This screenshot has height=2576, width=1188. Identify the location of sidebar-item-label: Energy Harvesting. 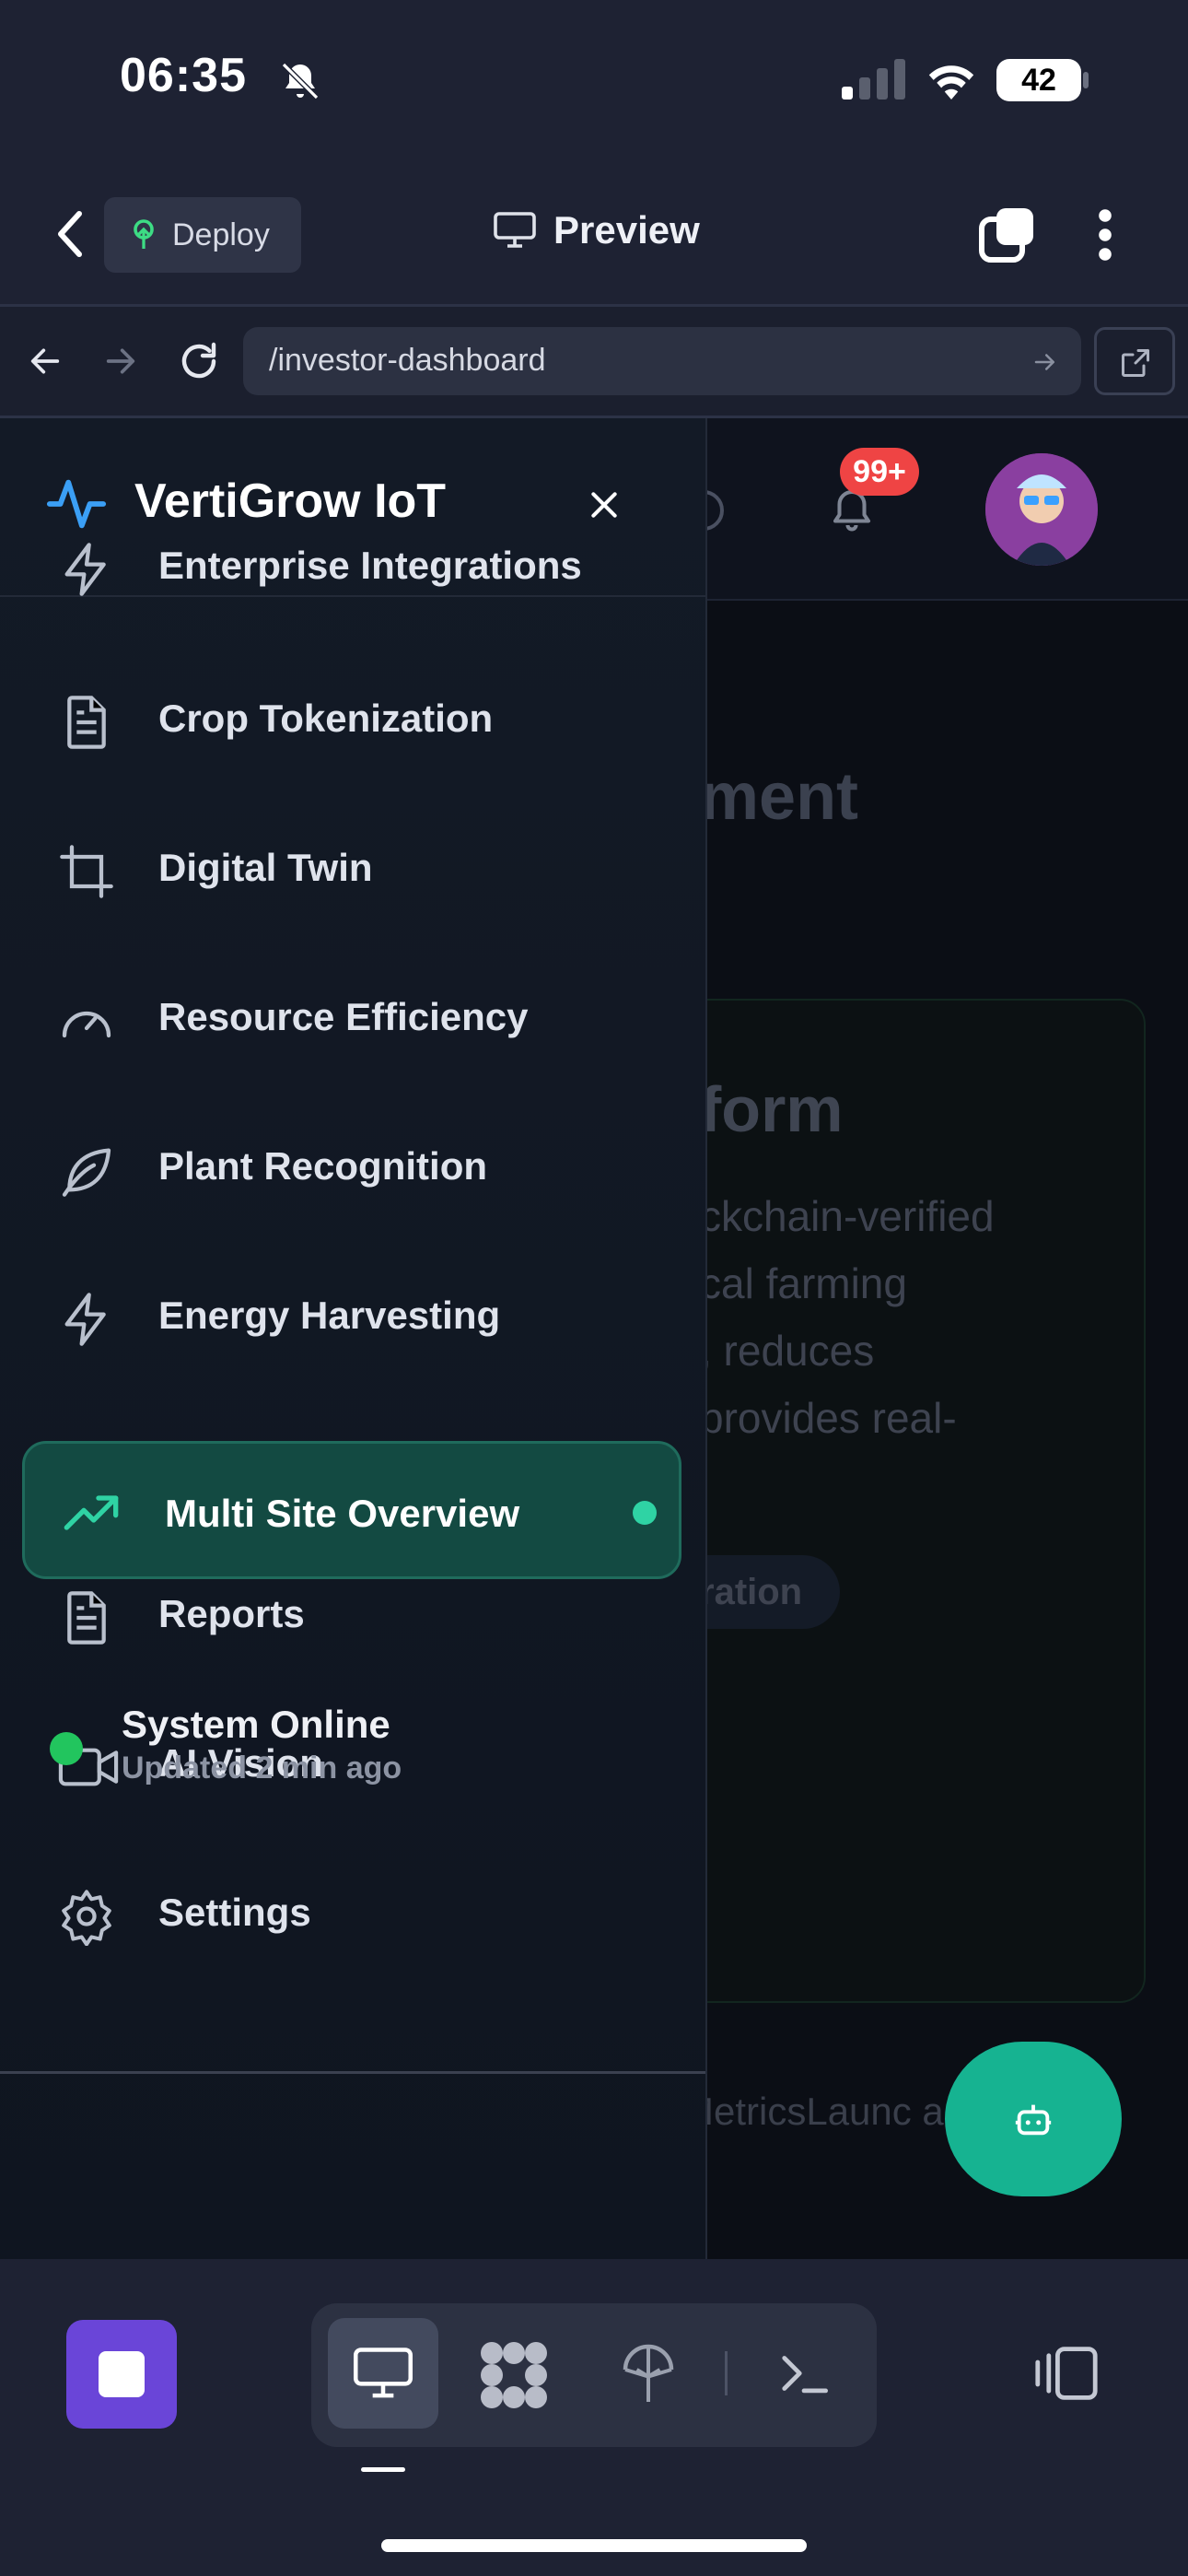
(329, 1315).